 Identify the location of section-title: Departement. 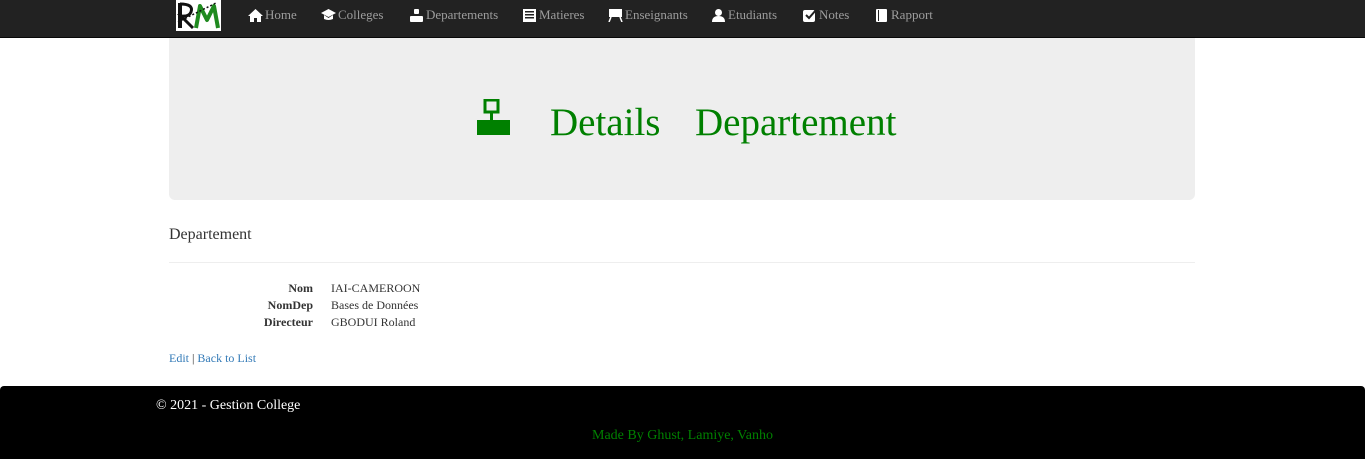
(210, 234).